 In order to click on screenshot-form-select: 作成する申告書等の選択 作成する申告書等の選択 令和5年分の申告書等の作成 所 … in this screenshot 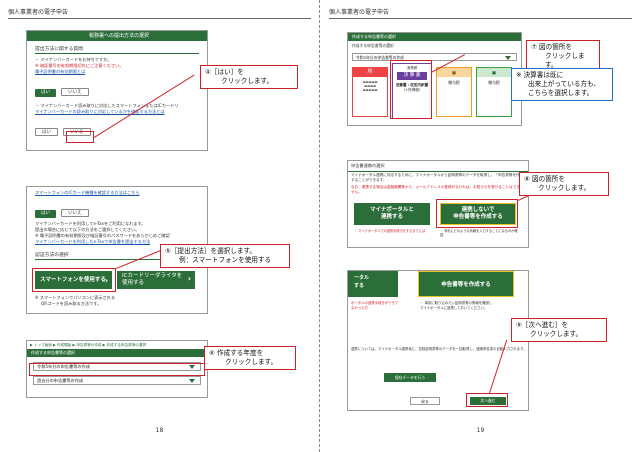, I will do `click(434, 79)`.